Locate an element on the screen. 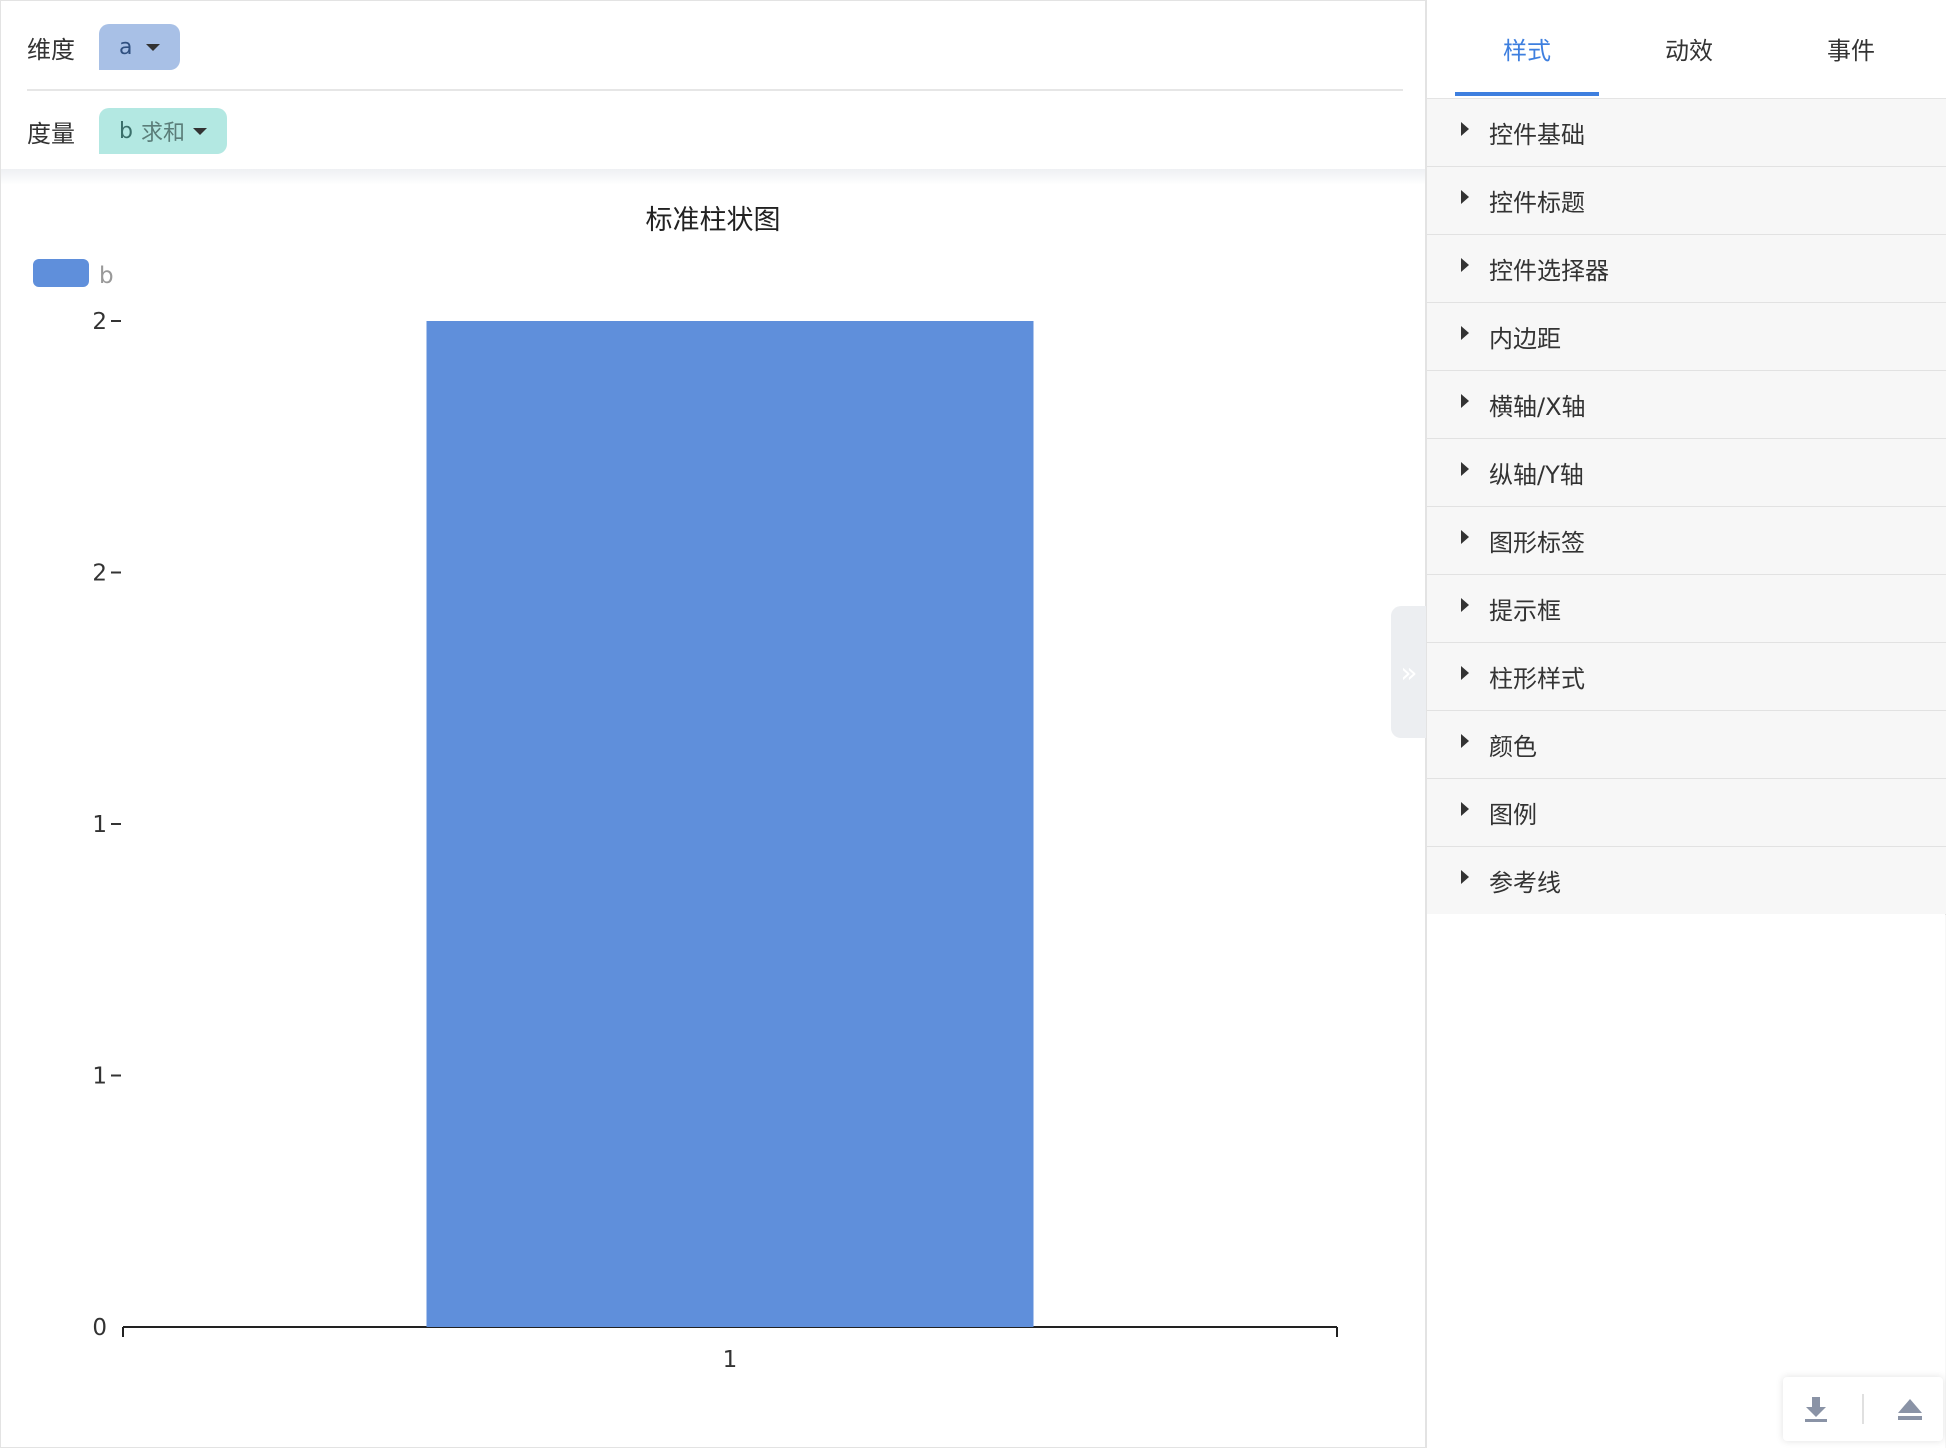 This screenshot has width=1946, height=1449. toolbar-divider is located at coordinates (1863, 1409).